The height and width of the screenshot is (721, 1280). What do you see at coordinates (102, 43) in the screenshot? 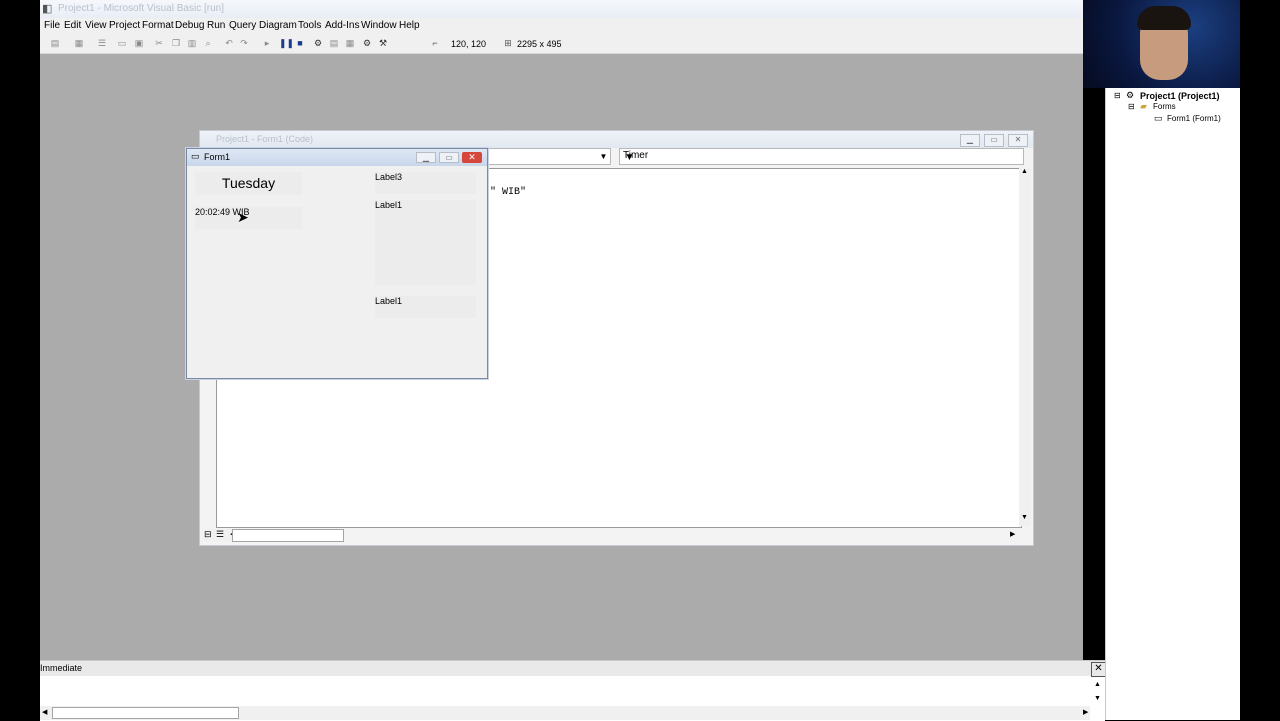
I see `menu-editor-icon: ☰` at bounding box center [102, 43].